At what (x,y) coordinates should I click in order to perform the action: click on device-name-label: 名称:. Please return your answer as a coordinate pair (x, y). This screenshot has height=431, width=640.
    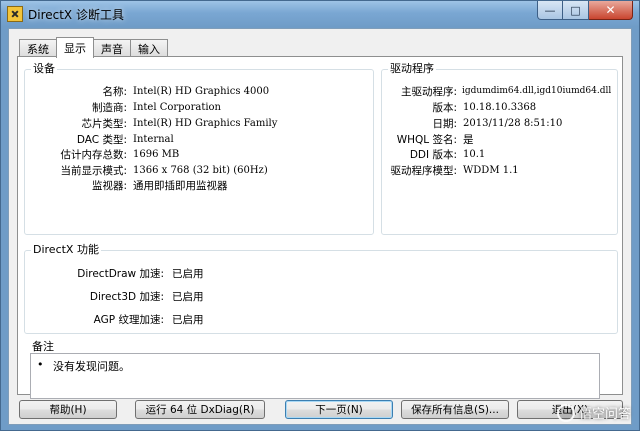
    Looking at the image, I should click on (114, 91).